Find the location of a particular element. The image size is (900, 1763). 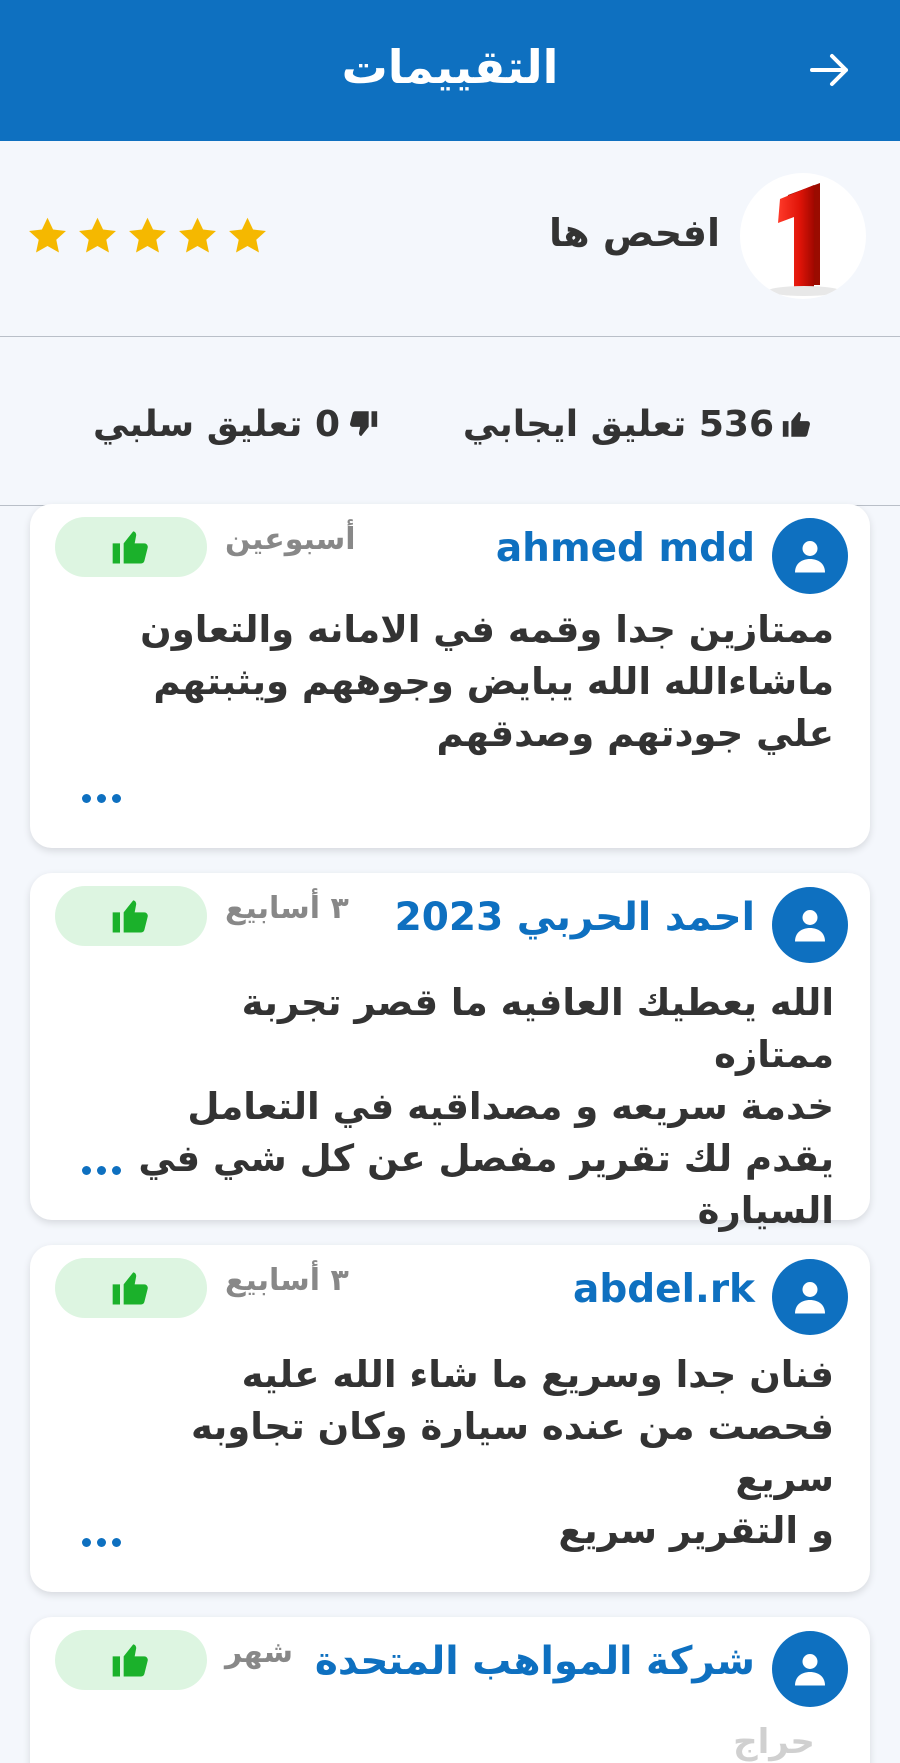

reviewer-name: شركة المواهب المتحدة is located at coordinates (535, 1661).